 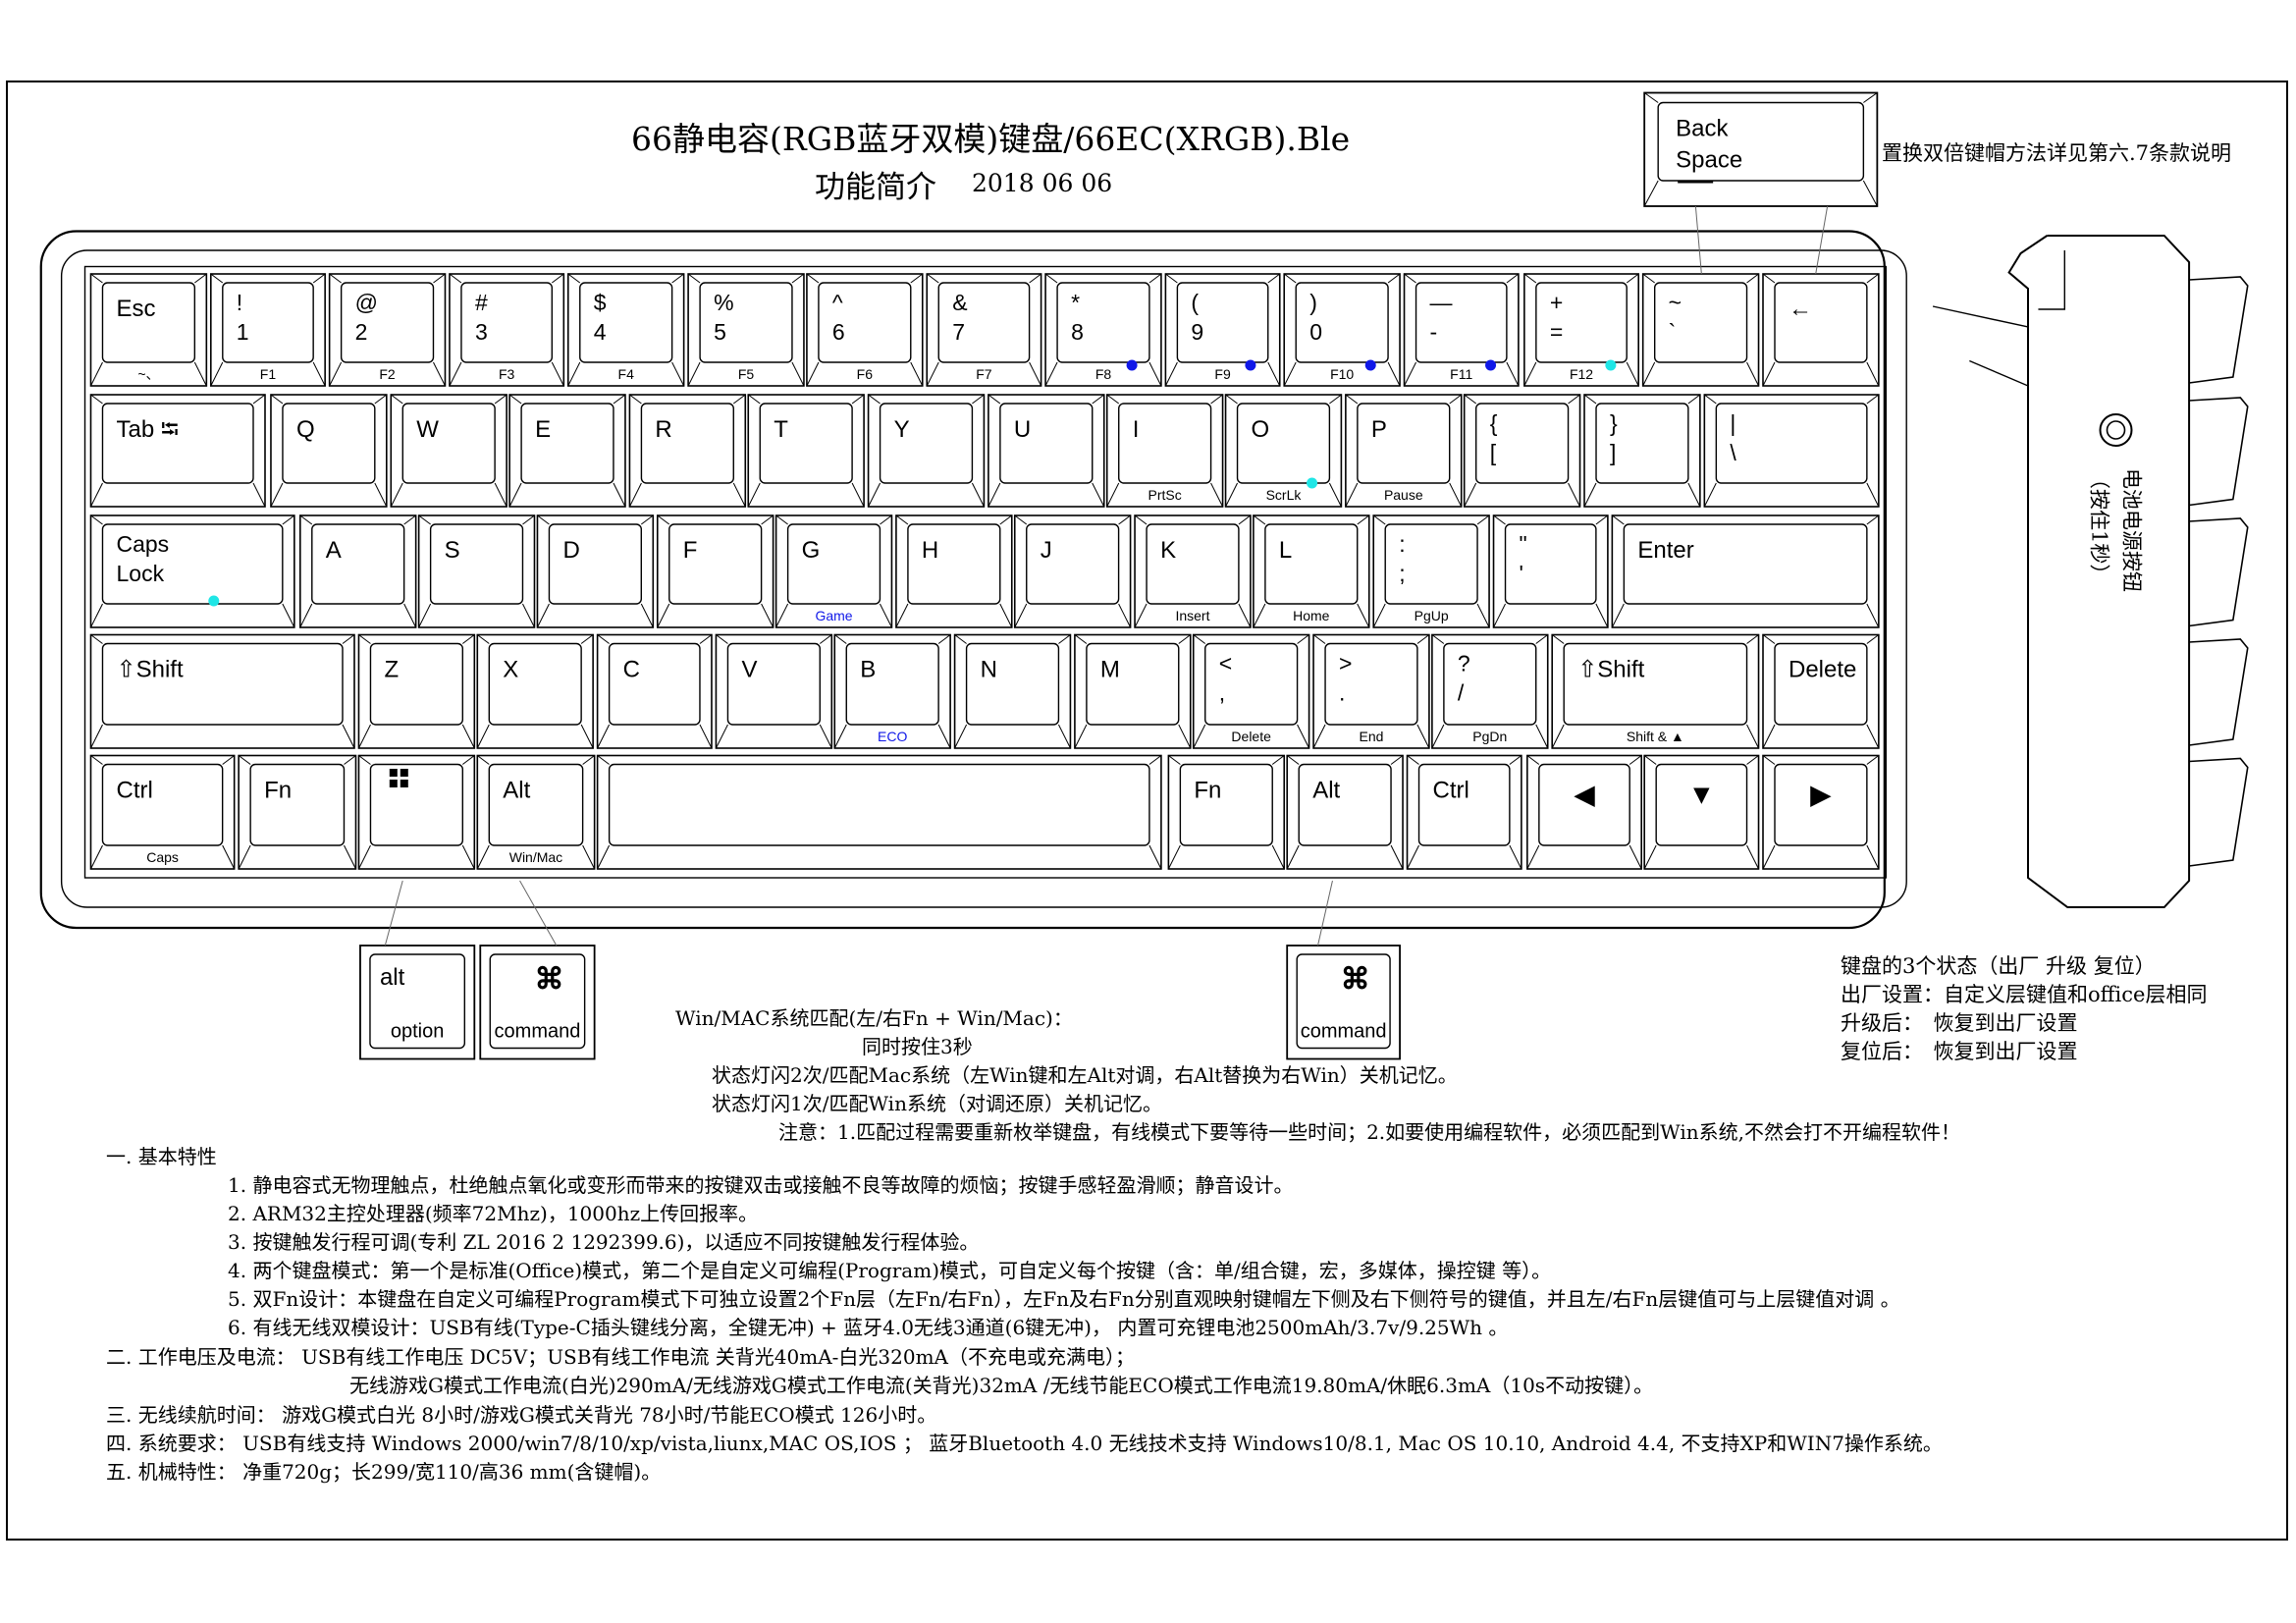 I want to click on key-r5-c4-fn-label: Win/Mac, so click(x=535, y=857).